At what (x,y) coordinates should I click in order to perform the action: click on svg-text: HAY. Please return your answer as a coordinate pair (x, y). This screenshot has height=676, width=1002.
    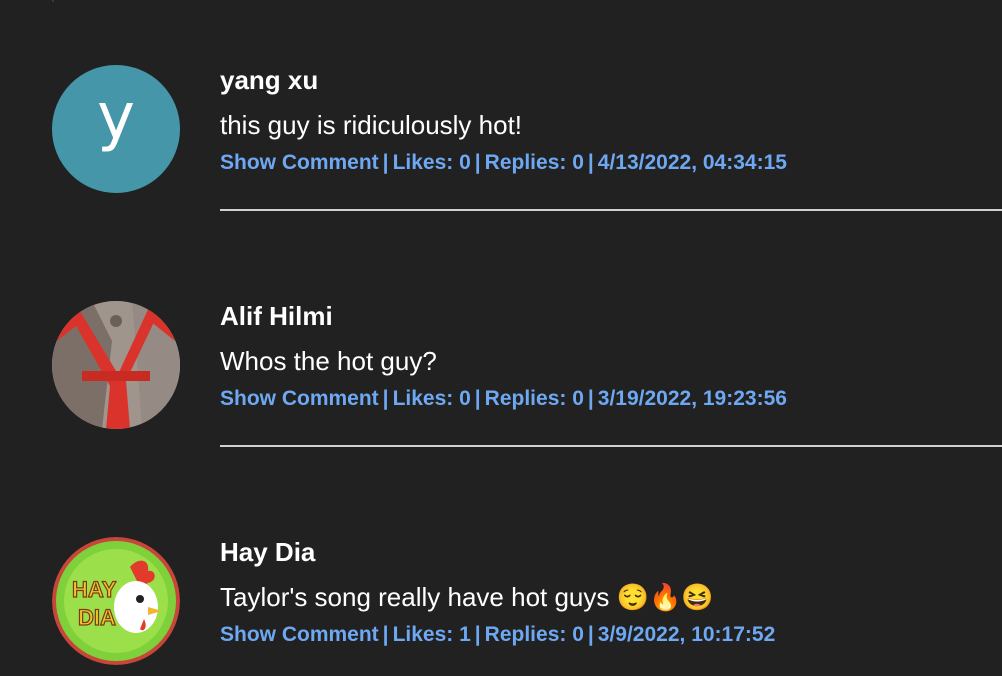
    Looking at the image, I should click on (94, 589).